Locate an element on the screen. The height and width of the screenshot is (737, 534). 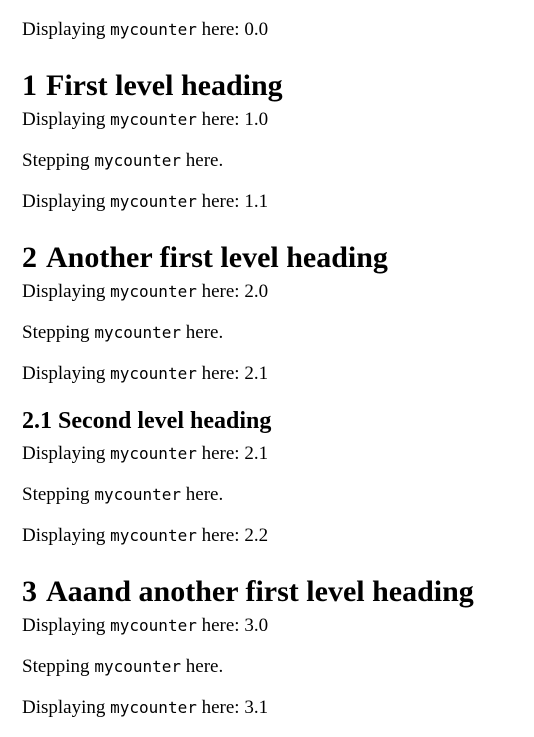
counter-display-line: Displaying mycounter here: 0.0 is located at coordinates (145, 30).